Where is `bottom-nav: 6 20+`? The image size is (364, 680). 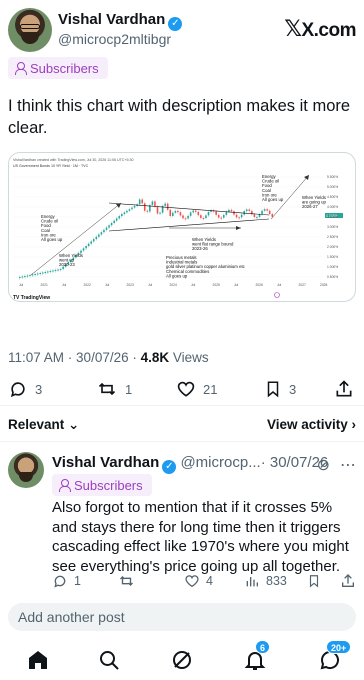
bottom-nav: 6 20+ is located at coordinates (182, 660).